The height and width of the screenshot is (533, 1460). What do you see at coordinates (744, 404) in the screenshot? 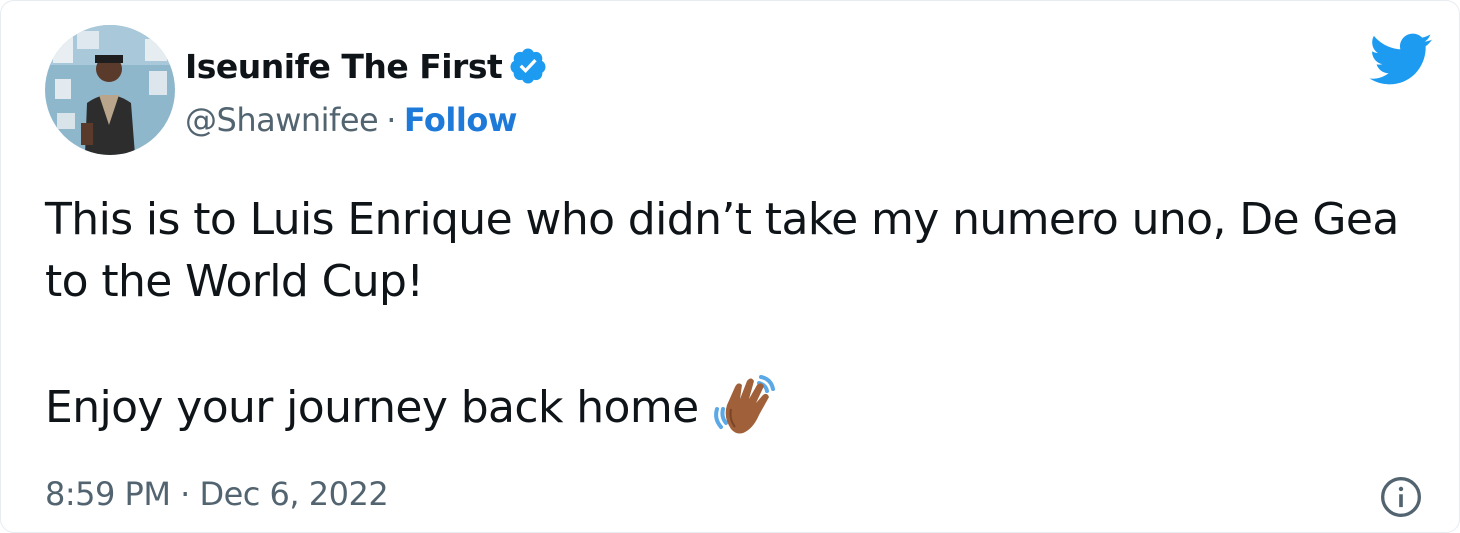
I see `waving-hand-icon` at bounding box center [744, 404].